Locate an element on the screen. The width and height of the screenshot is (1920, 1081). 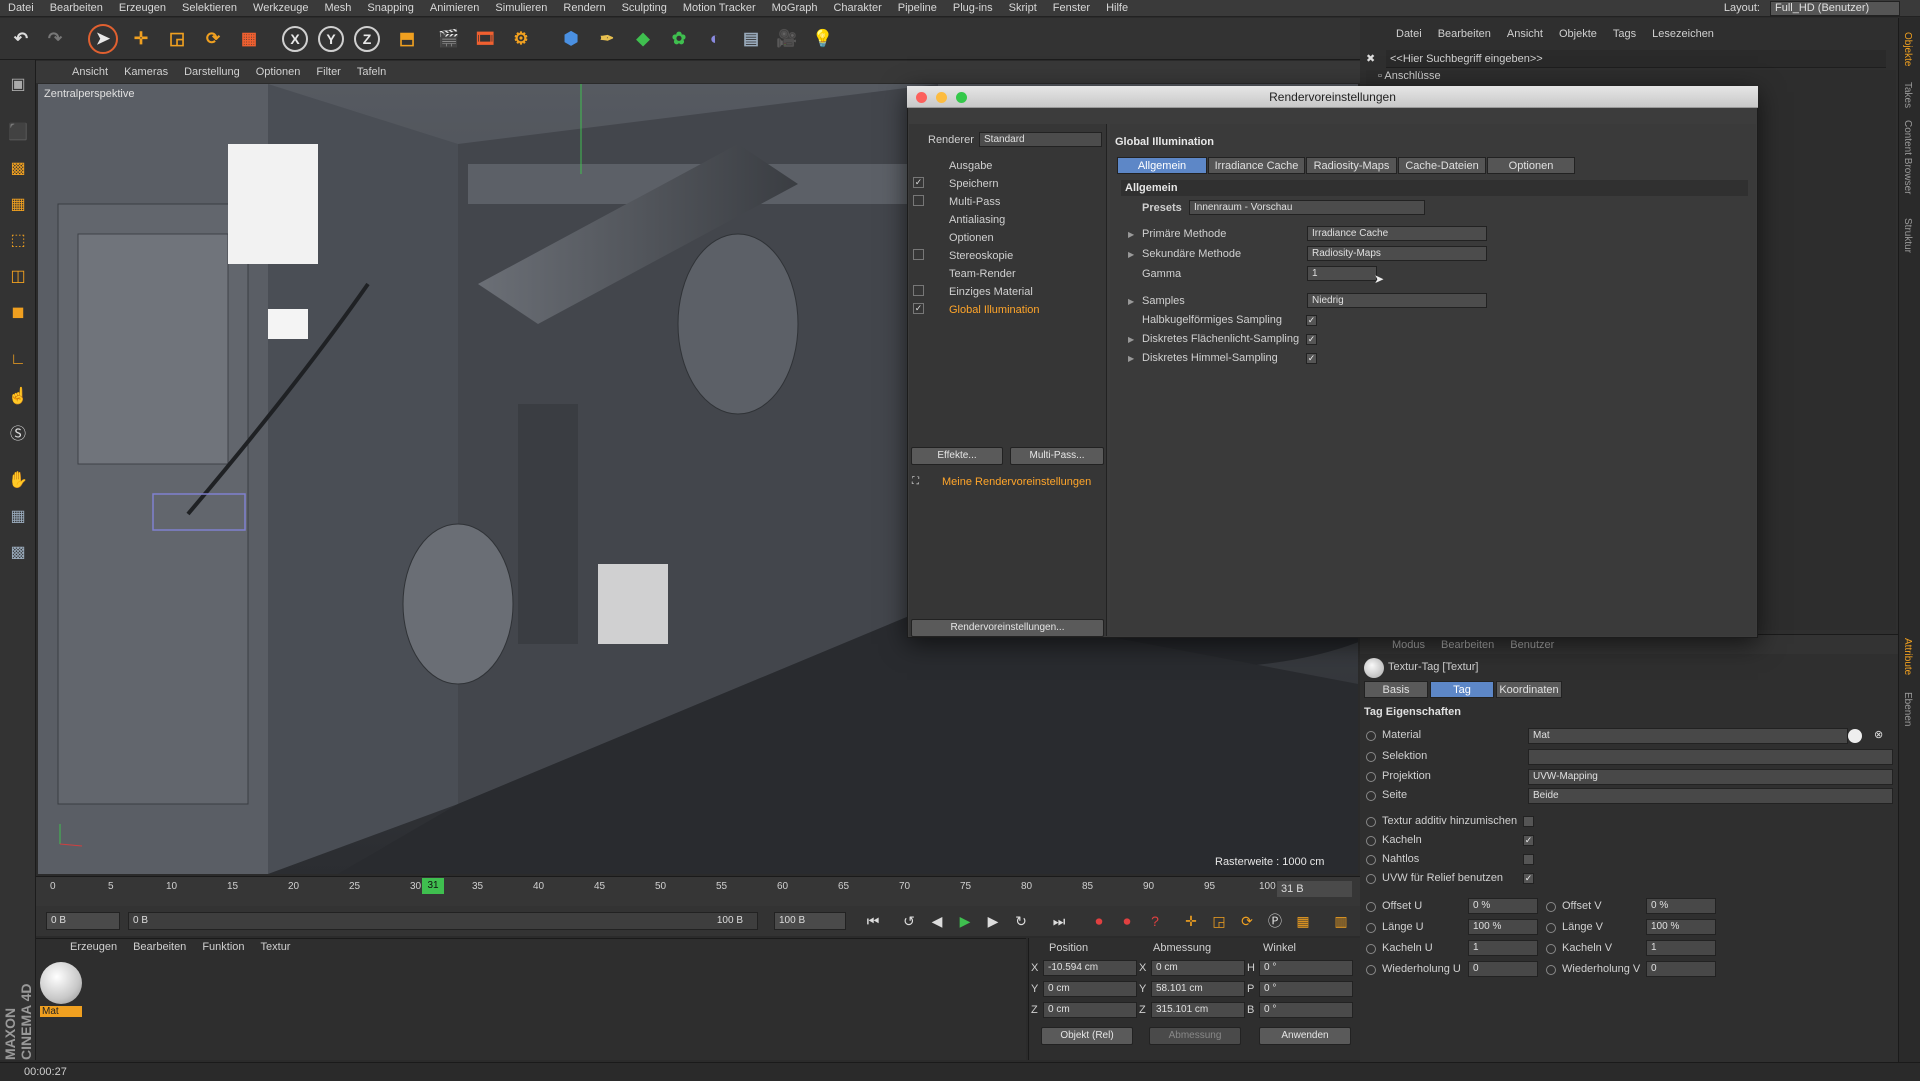
select-tool-icon: ➤ is located at coordinates (103, 39).